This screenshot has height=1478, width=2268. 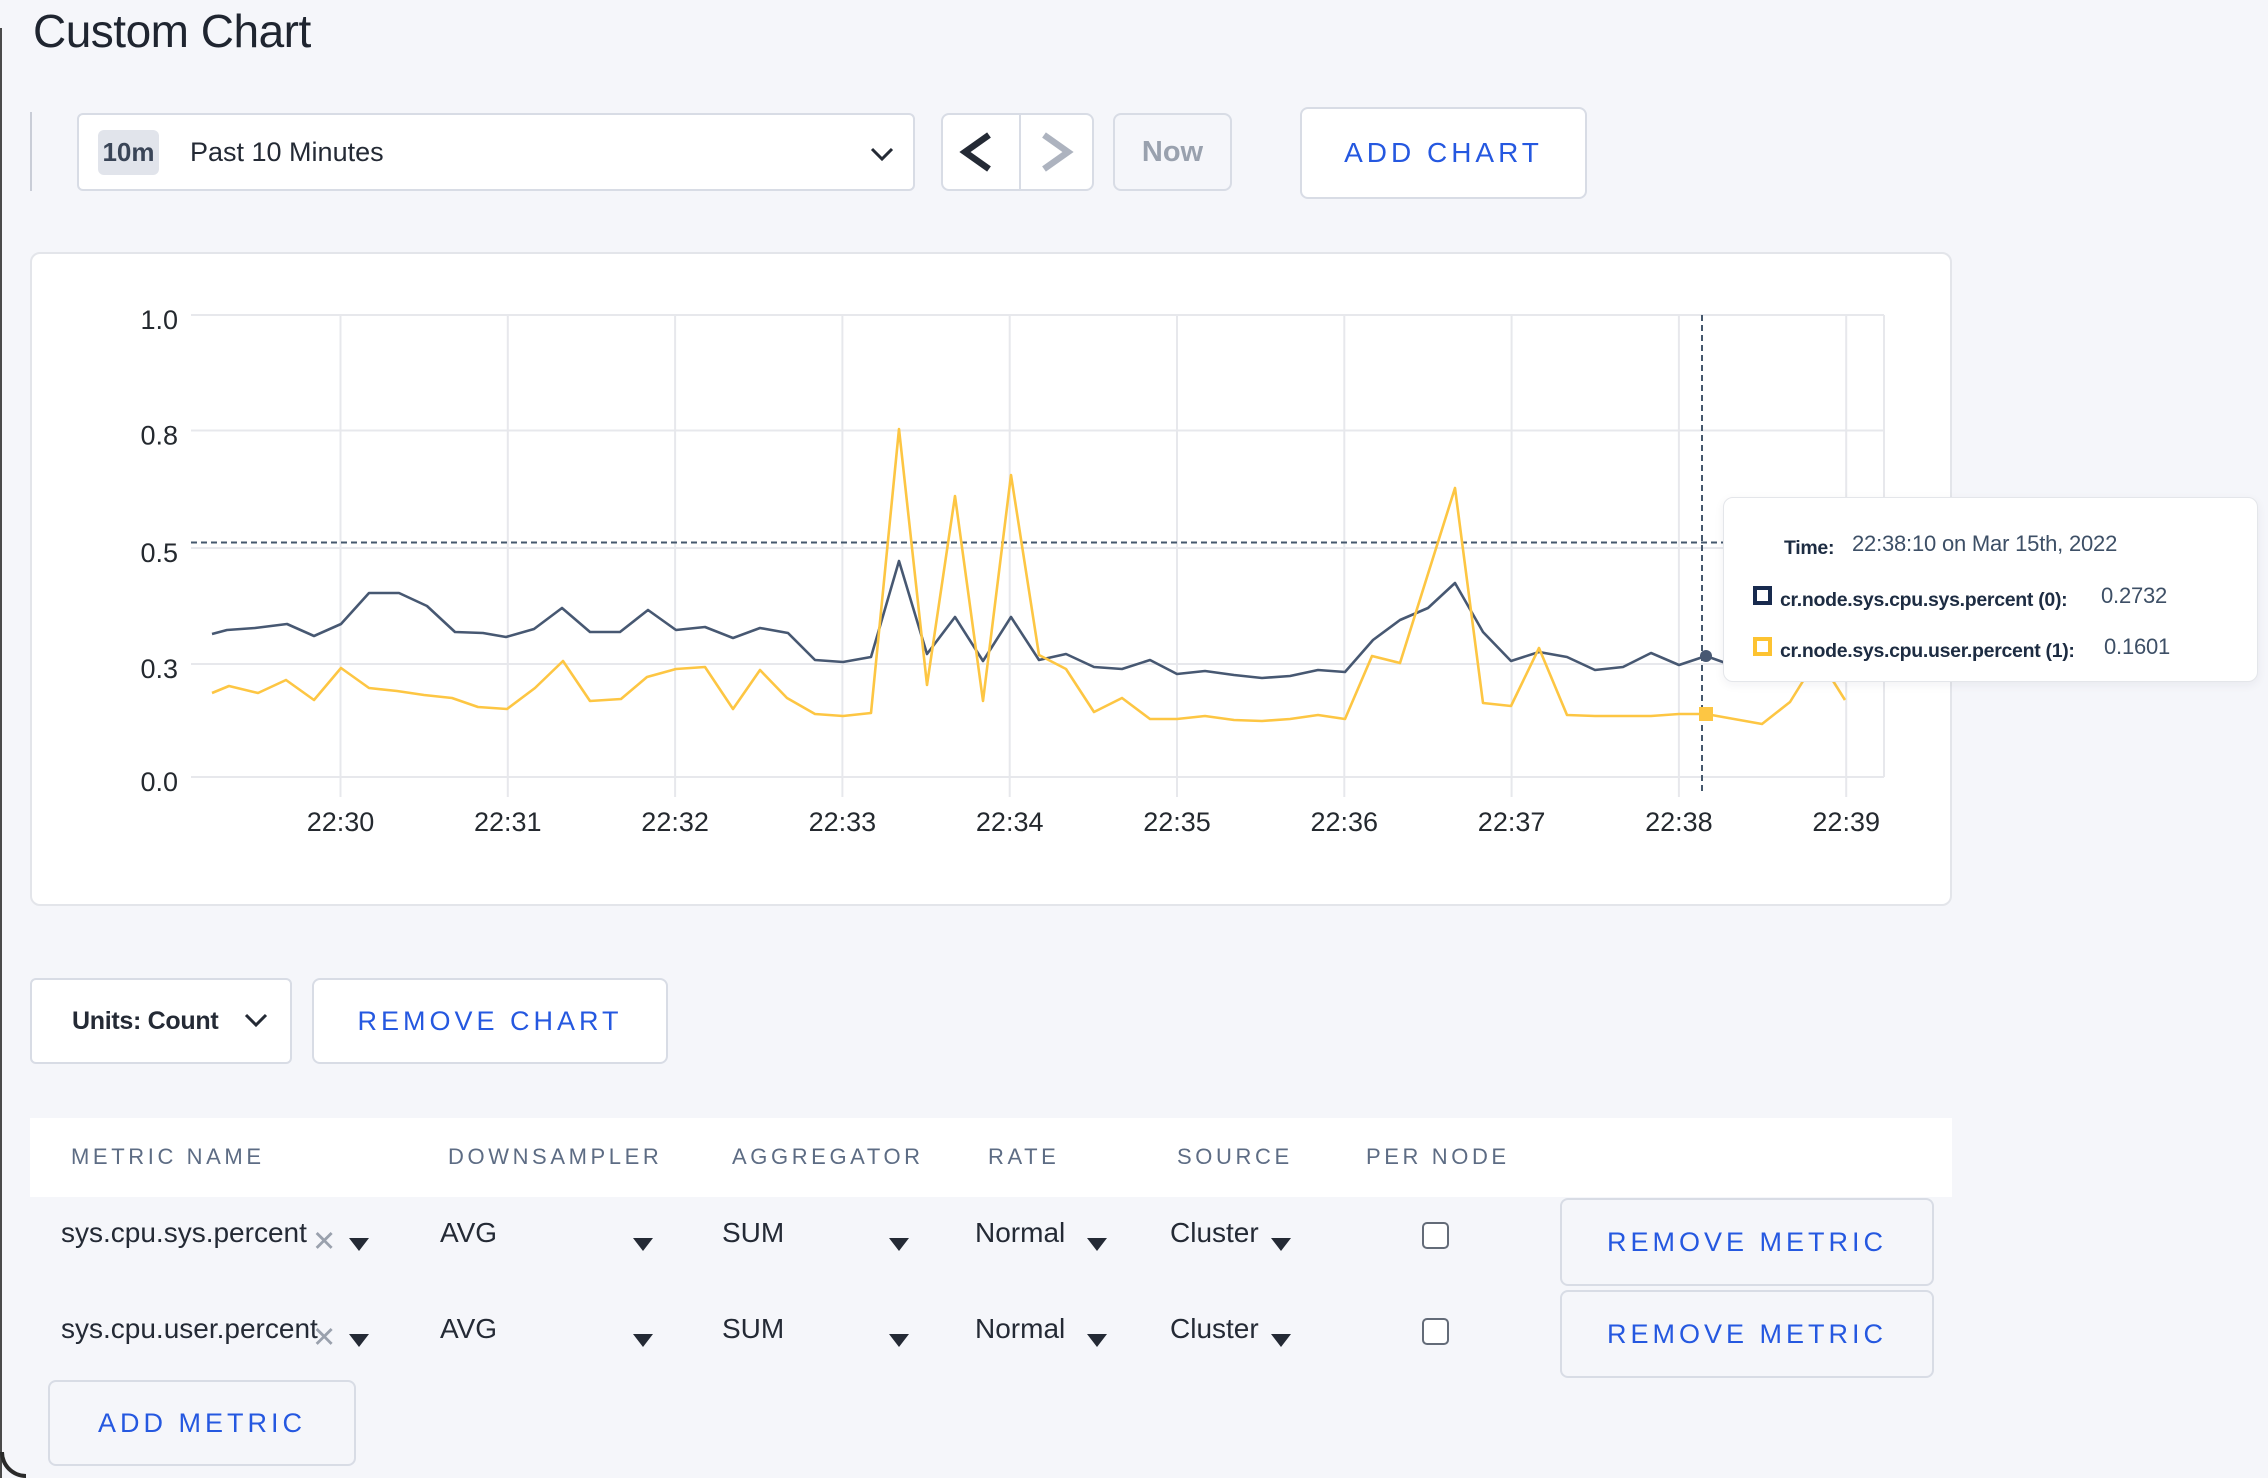 What do you see at coordinates (341, 822) in the screenshot?
I see `svg-text: 22:30` at bounding box center [341, 822].